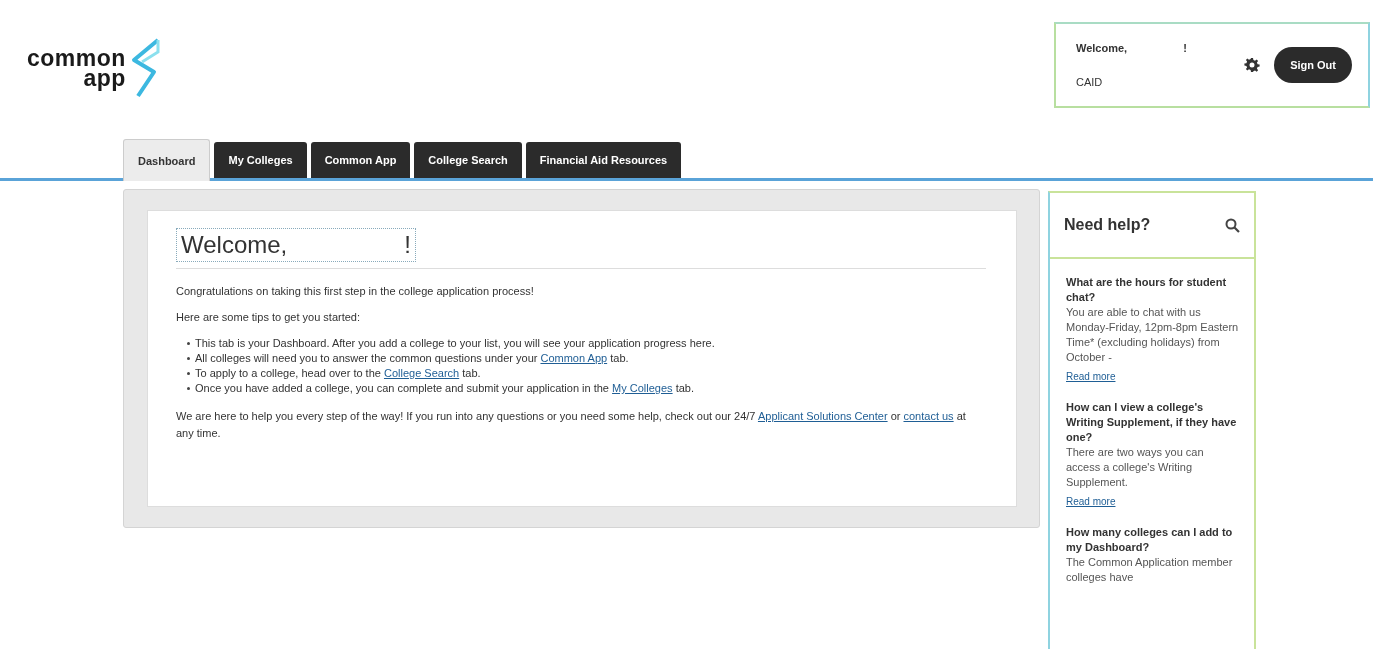  Describe the element at coordinates (407, 245) in the screenshot. I see `welcome-heading: !` at that location.